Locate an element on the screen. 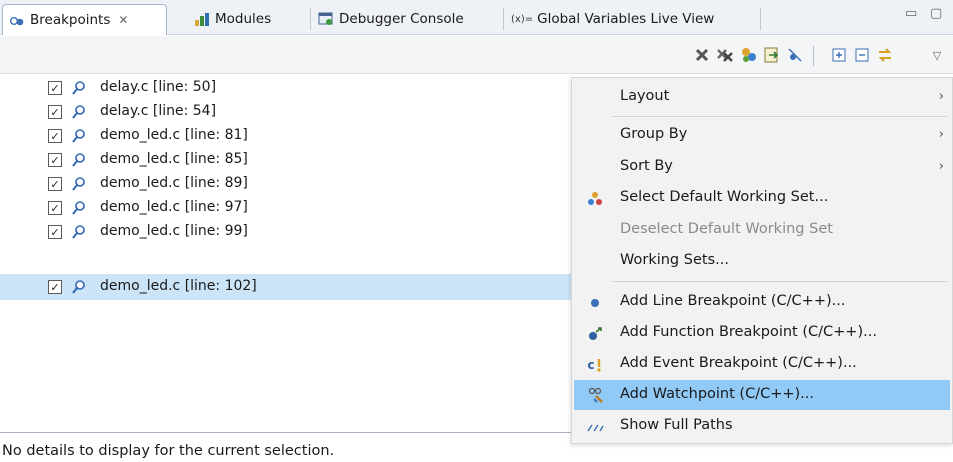 Image resolution: width=953 pixels, height=462 pixels. console-icon is located at coordinates (326, 19).